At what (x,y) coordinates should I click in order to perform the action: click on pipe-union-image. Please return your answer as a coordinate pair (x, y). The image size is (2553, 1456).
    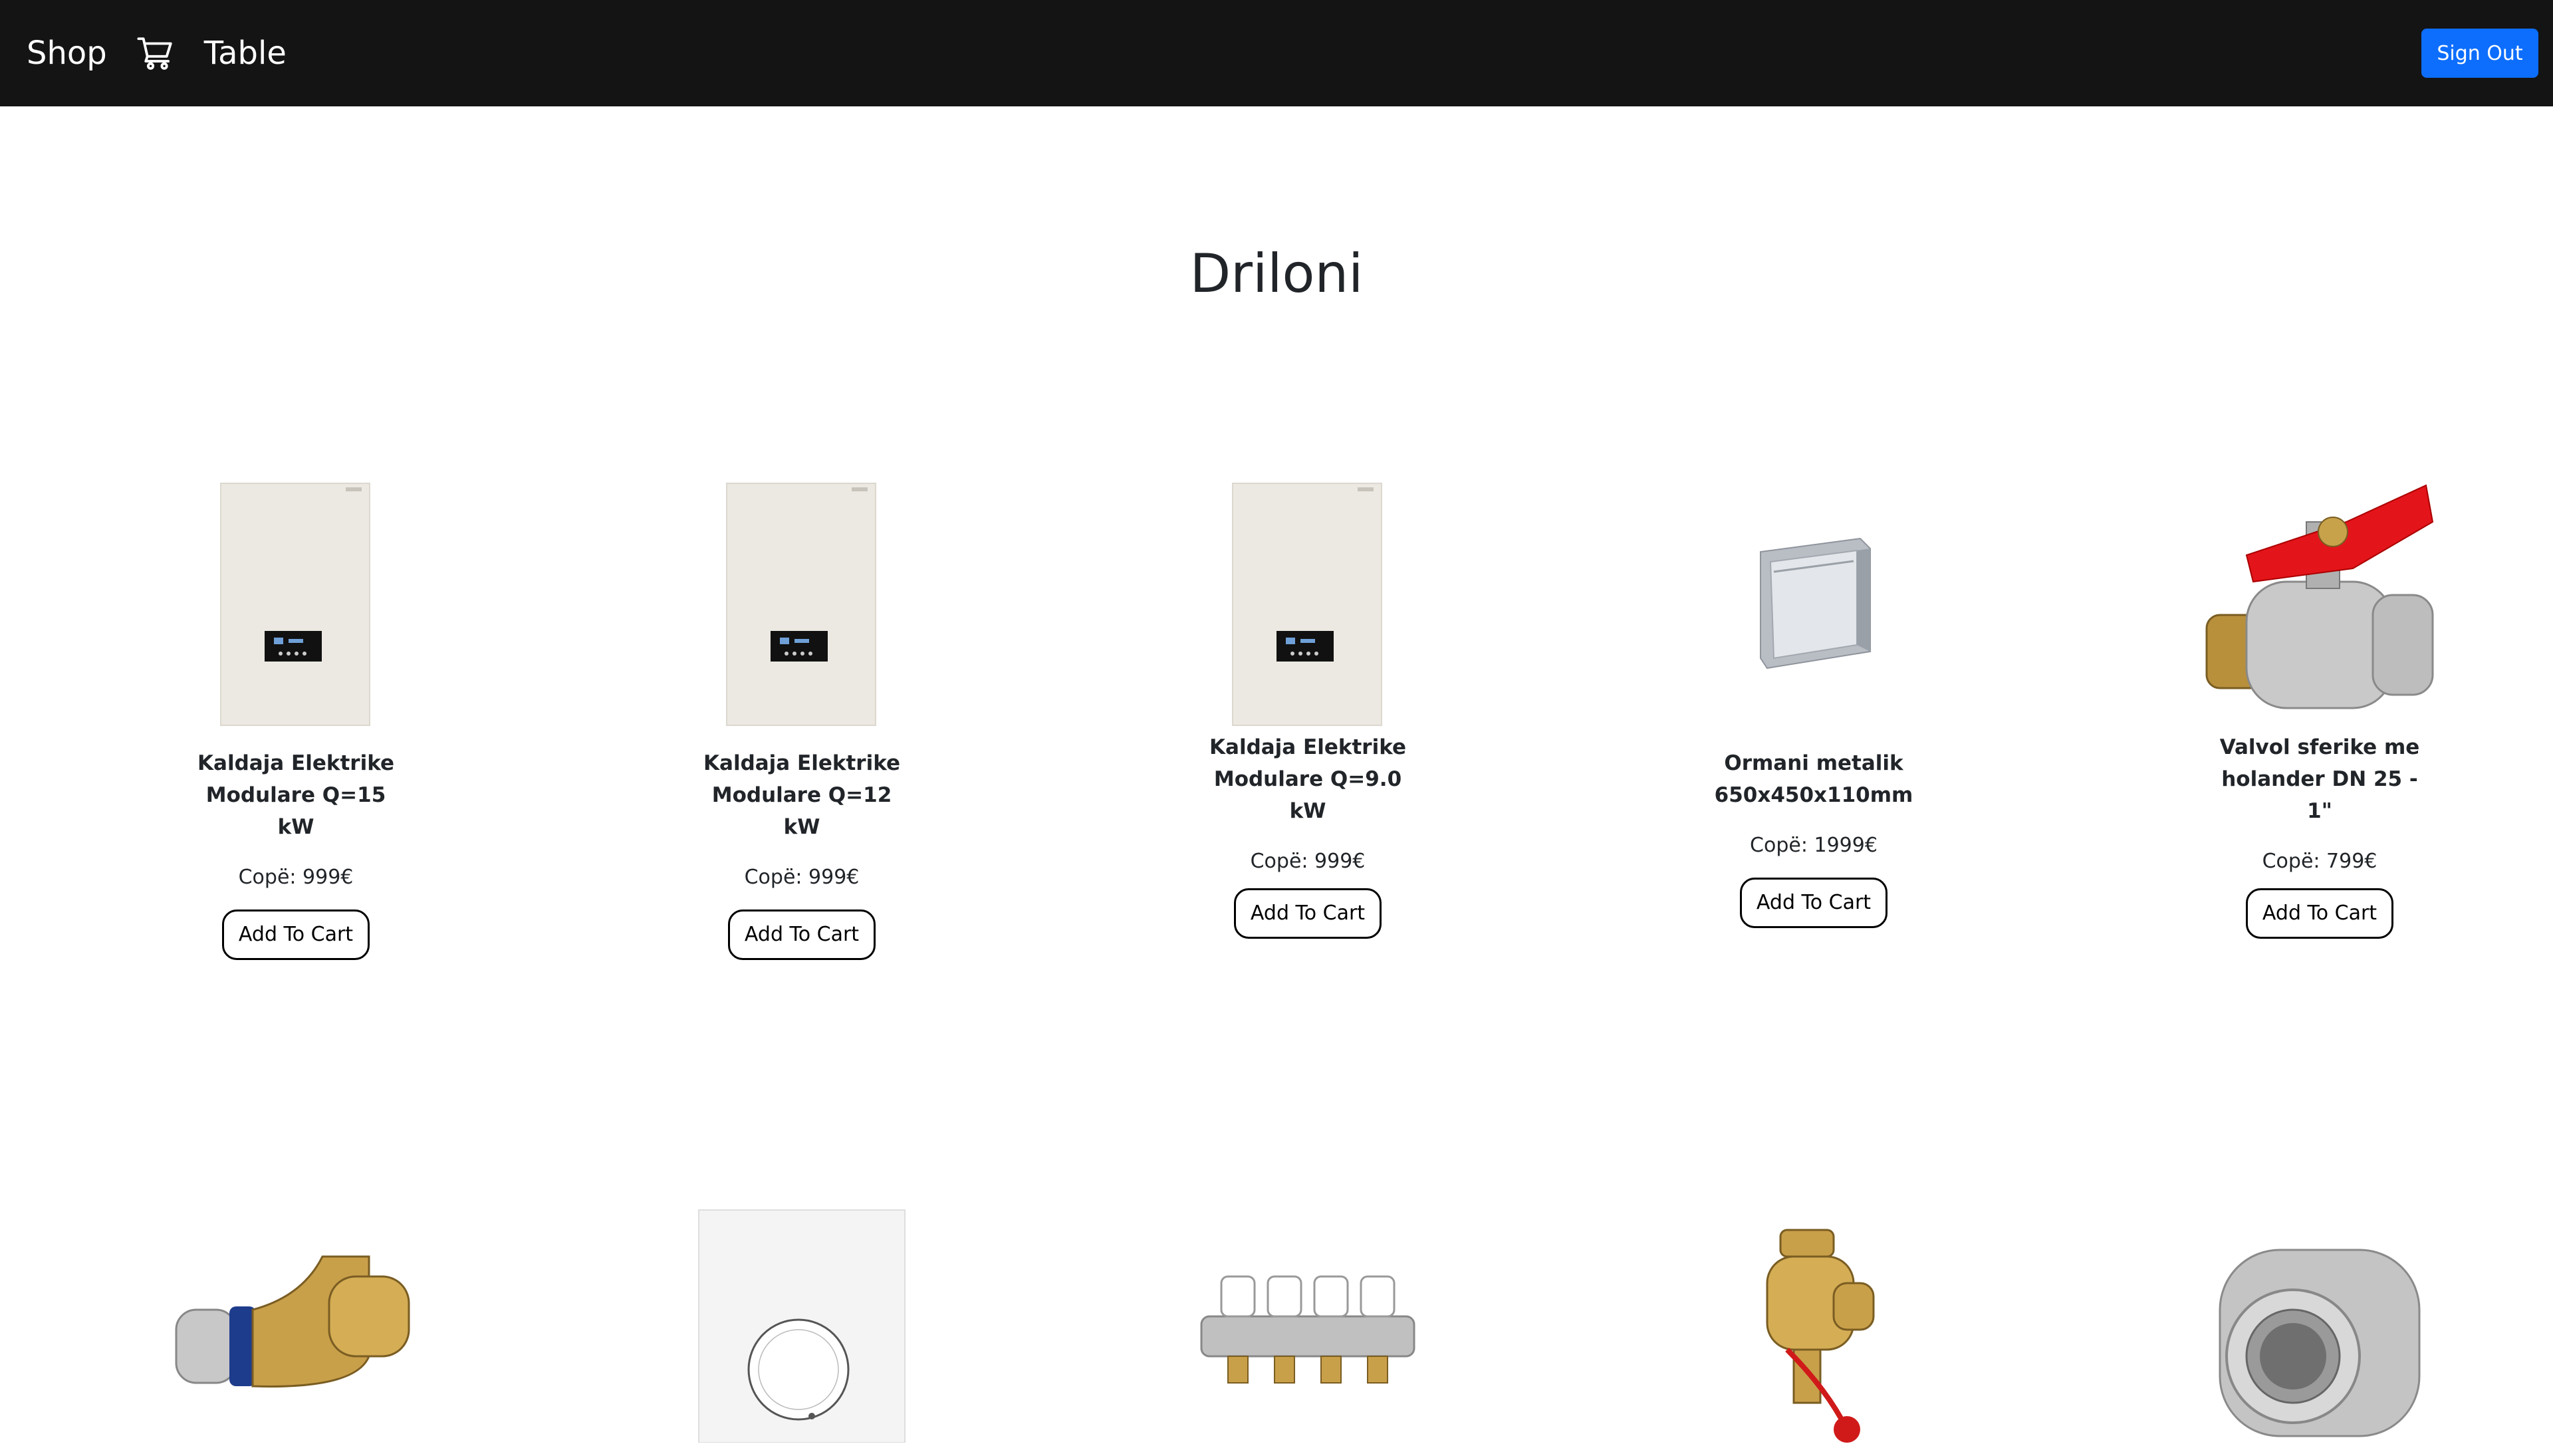
    Looking at the image, I should click on (2319, 1329).